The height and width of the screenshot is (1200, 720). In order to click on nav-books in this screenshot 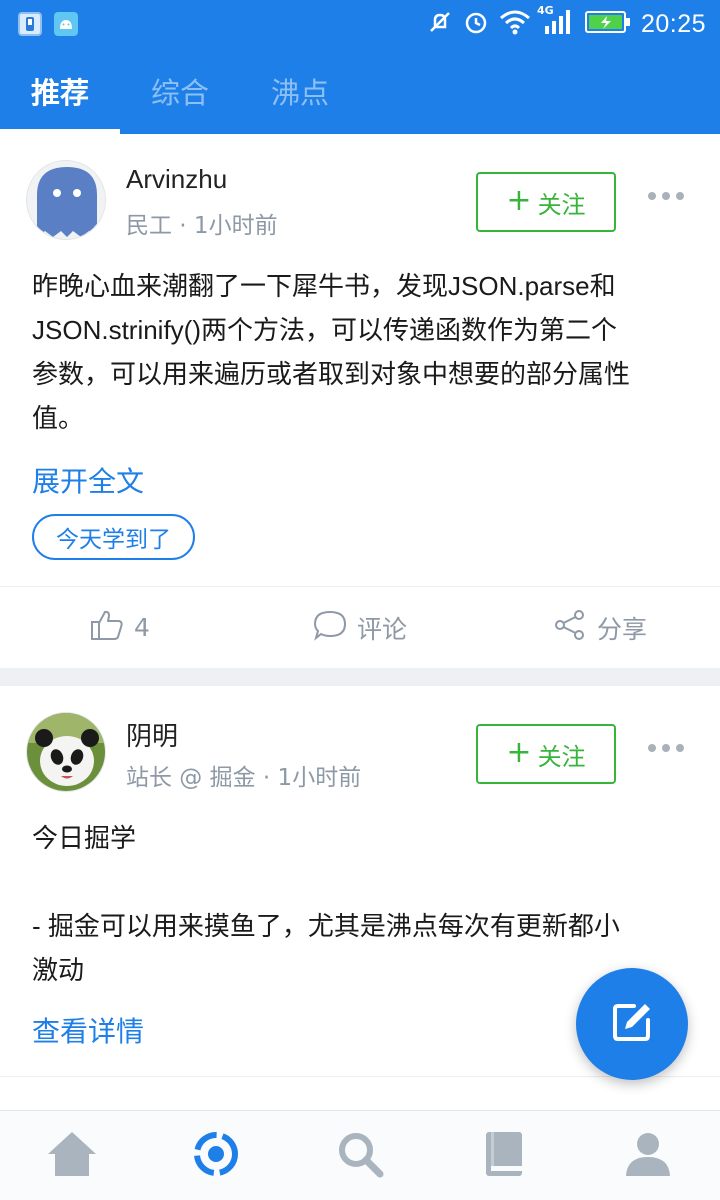, I will do `click(504, 1155)`.